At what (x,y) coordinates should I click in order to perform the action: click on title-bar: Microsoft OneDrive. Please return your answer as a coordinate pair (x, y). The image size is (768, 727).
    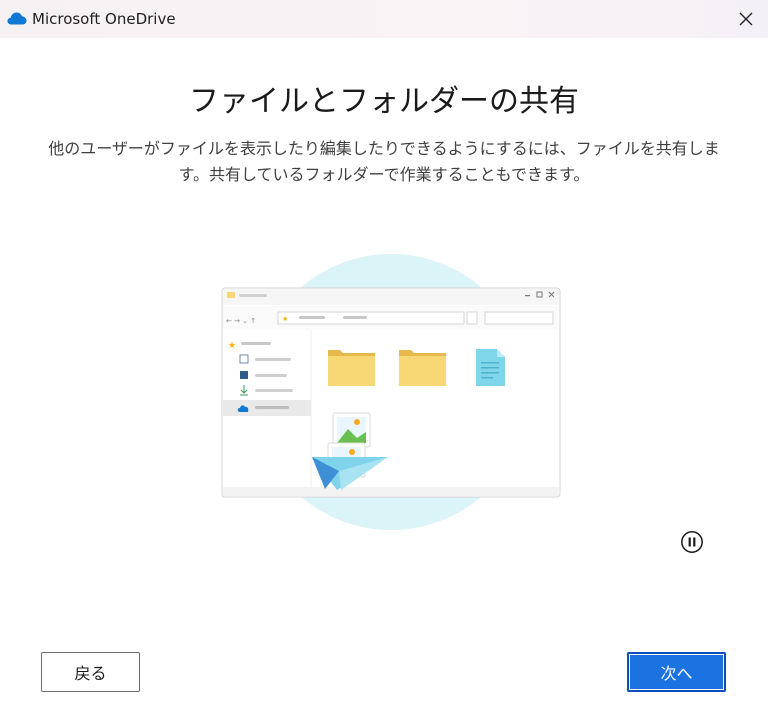
    Looking at the image, I should click on (384, 19).